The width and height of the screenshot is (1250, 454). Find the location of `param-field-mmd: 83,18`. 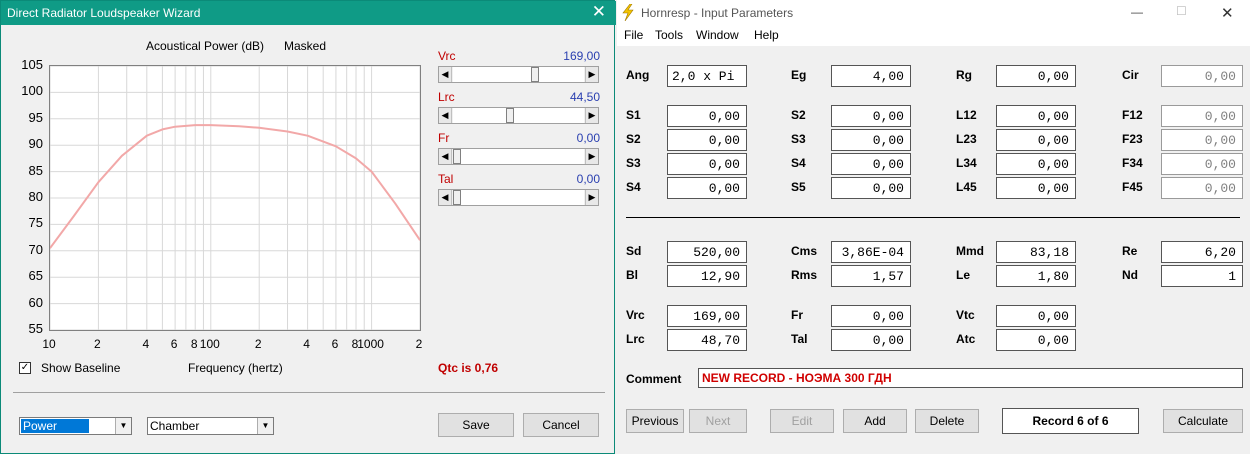

param-field-mmd: 83,18 is located at coordinates (1036, 252).